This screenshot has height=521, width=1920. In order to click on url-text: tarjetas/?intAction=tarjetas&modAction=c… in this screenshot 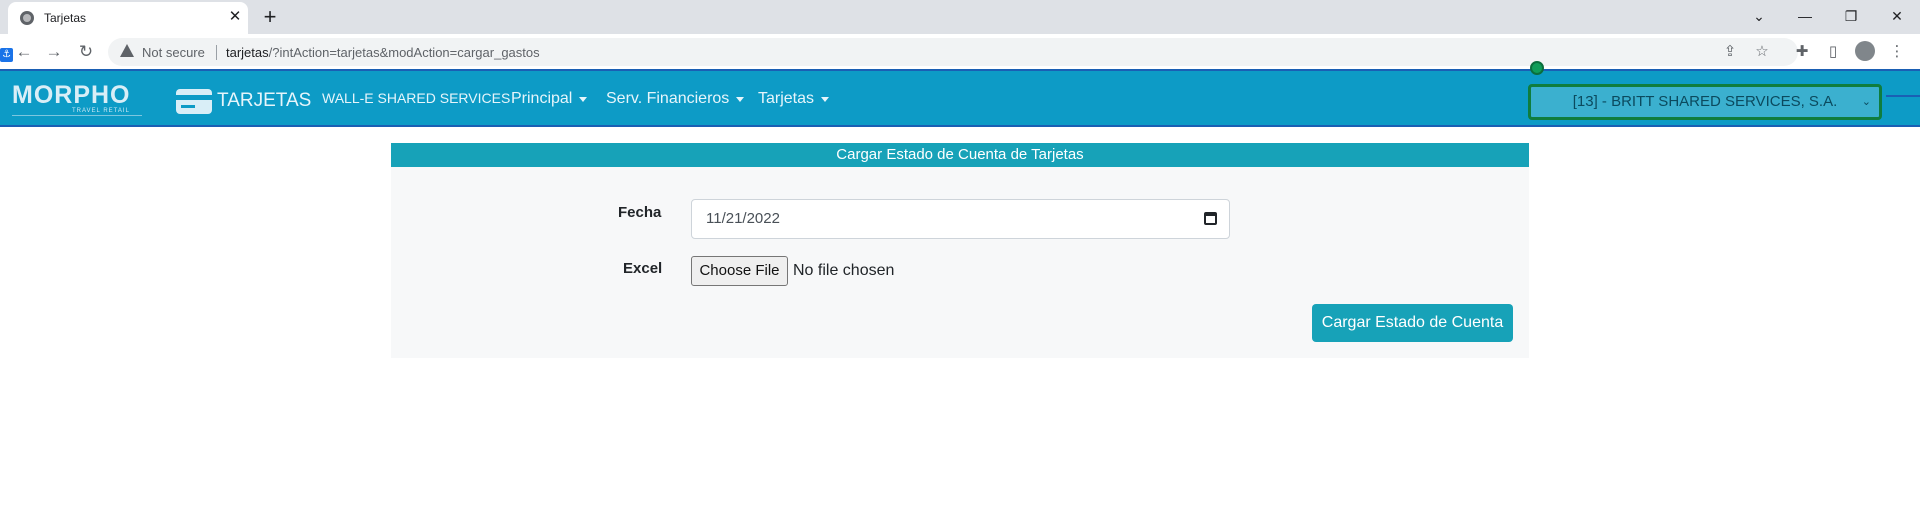, I will do `click(383, 52)`.